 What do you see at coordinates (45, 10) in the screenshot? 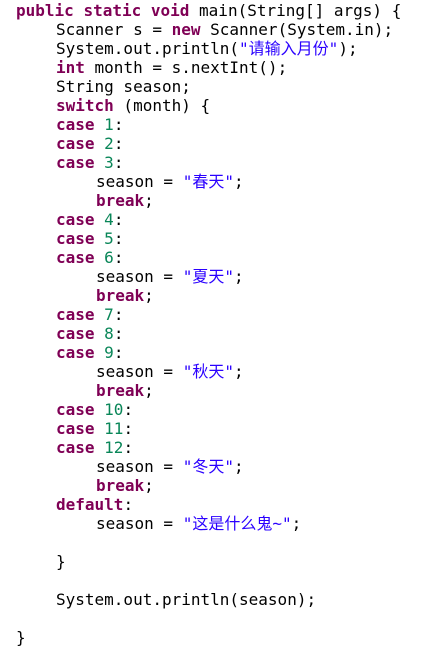
I see `keyword-token: public` at bounding box center [45, 10].